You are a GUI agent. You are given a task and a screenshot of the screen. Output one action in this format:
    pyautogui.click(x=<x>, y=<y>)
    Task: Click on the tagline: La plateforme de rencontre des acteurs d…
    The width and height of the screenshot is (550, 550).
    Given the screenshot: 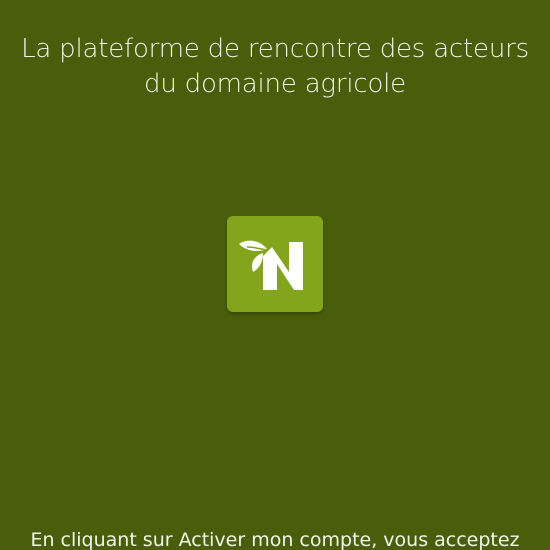 What is the action you would take?
    pyautogui.click(x=275, y=67)
    